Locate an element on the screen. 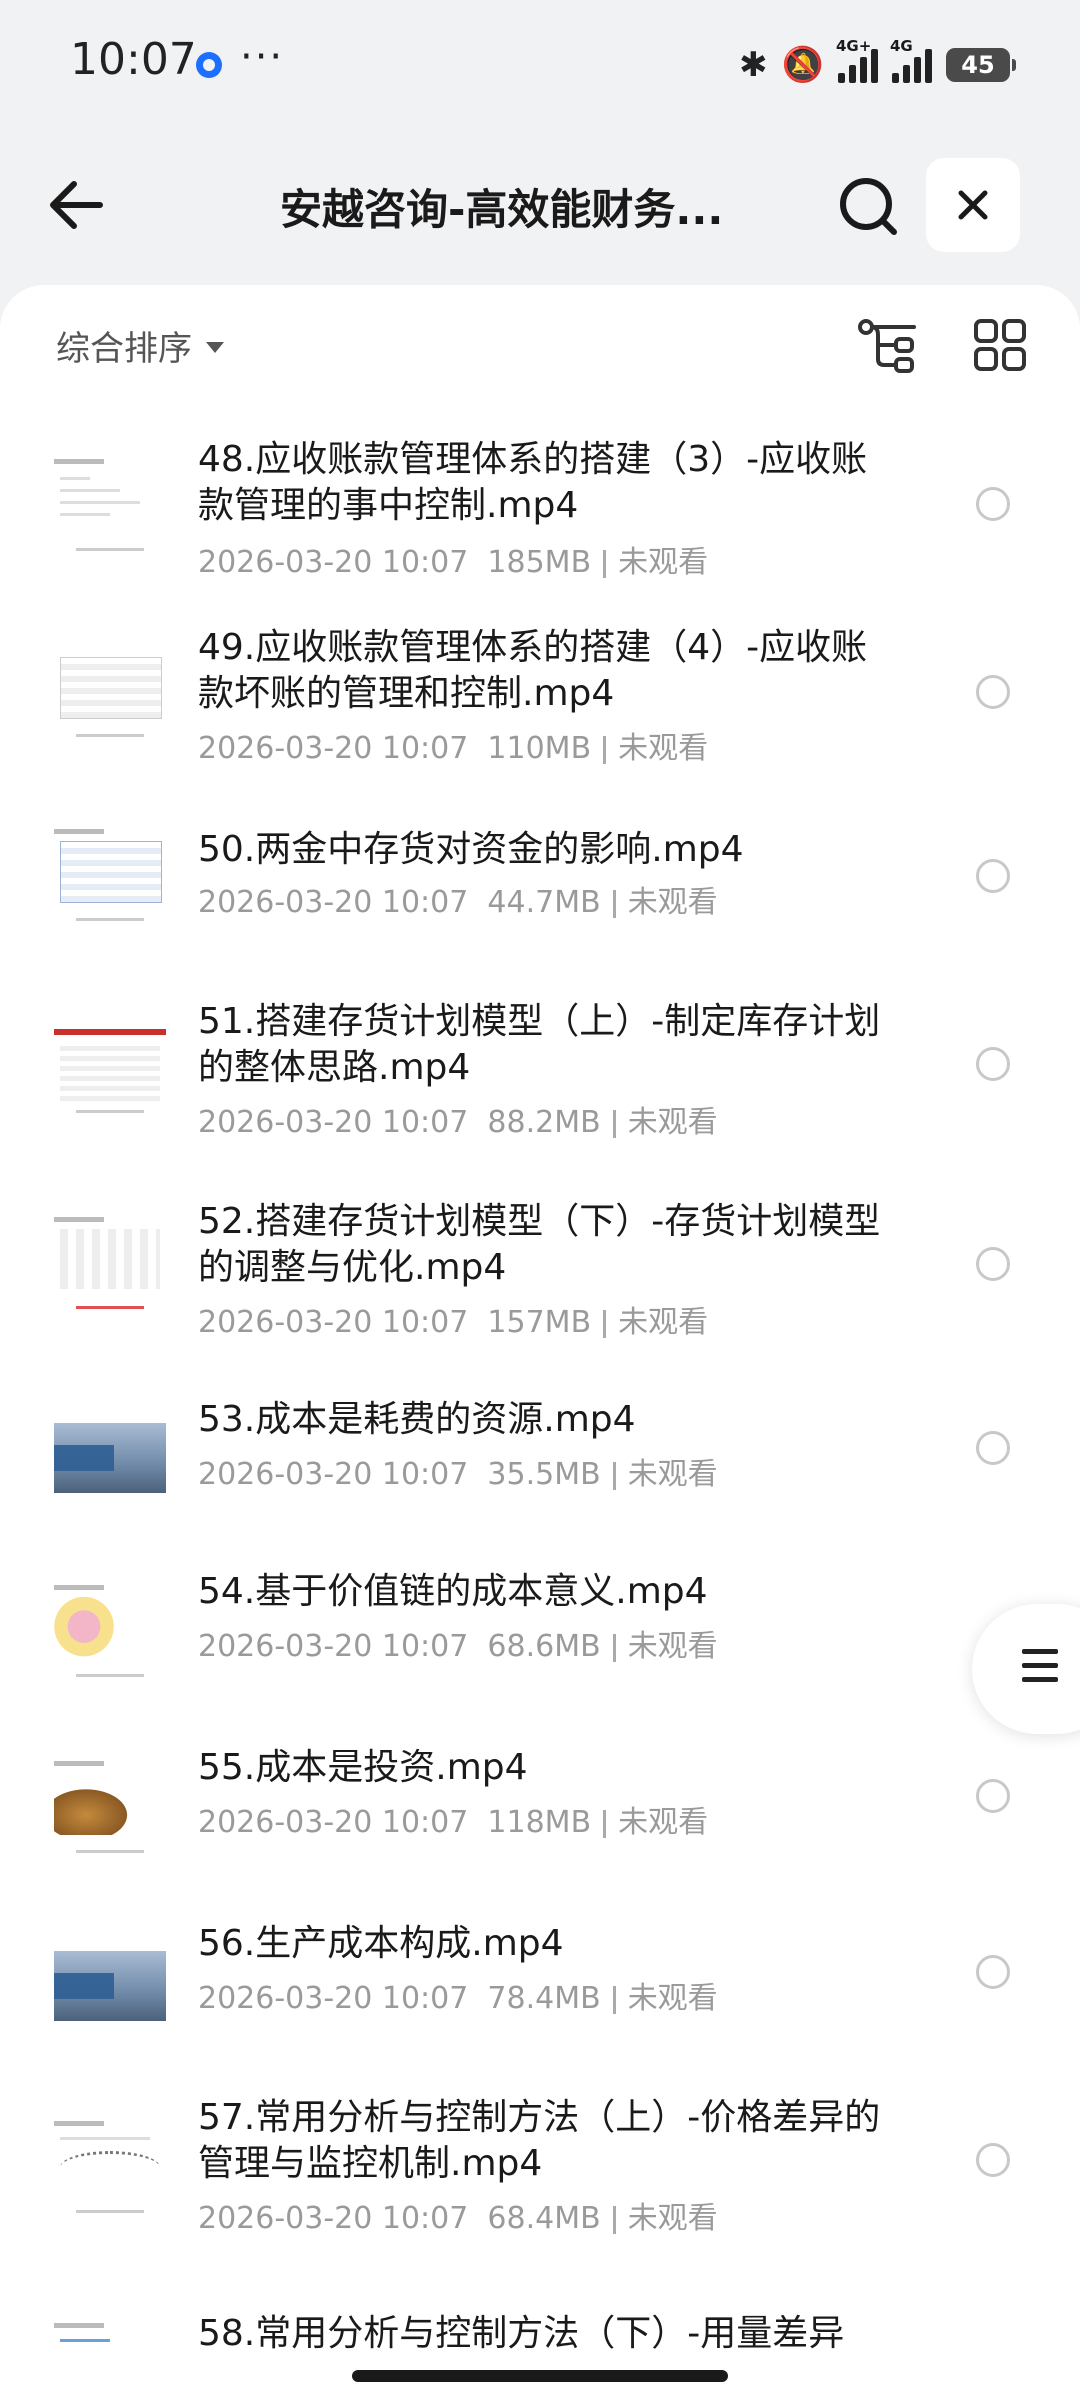 This screenshot has height=2400, width=1080. list-item: 55.成本是投资.mp4 2026-03-20 10:07 118MB 未观看 is located at coordinates (540, 1809).